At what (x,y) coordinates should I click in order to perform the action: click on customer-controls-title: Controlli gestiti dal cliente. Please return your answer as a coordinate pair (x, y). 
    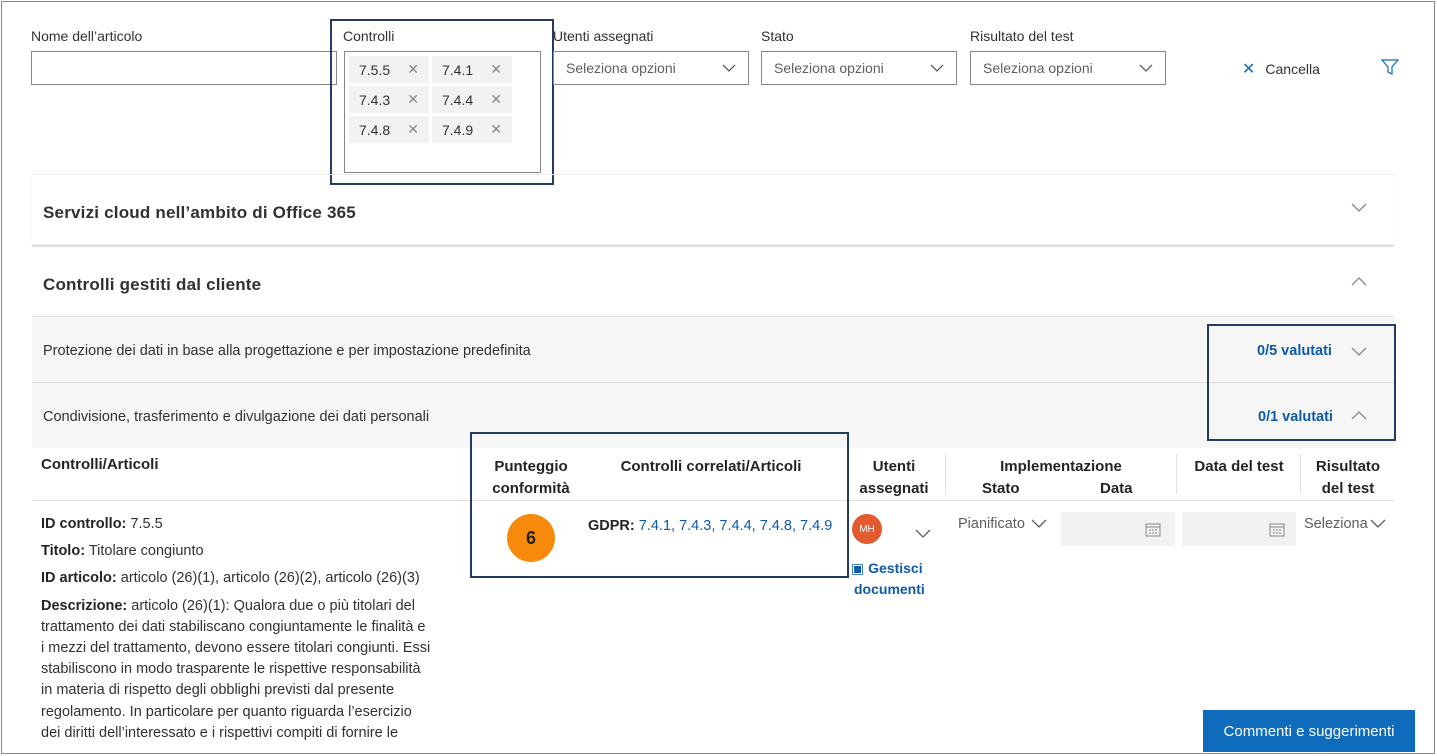
    Looking at the image, I should click on (152, 284).